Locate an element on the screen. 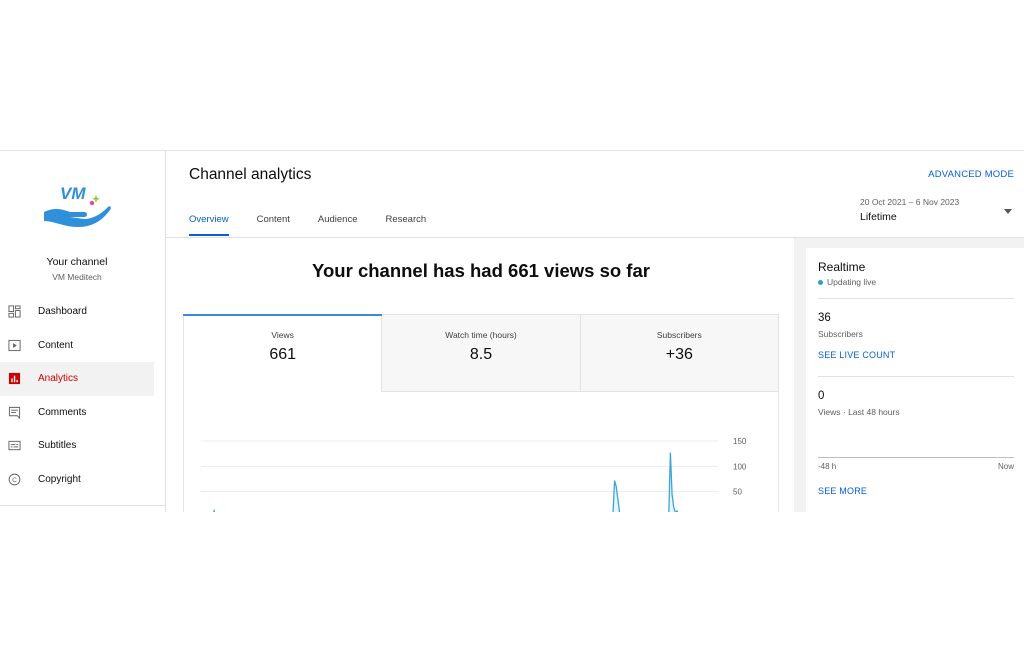 The height and width of the screenshot is (646, 1024). realtime-axis-end: Now is located at coordinates (1005, 466).